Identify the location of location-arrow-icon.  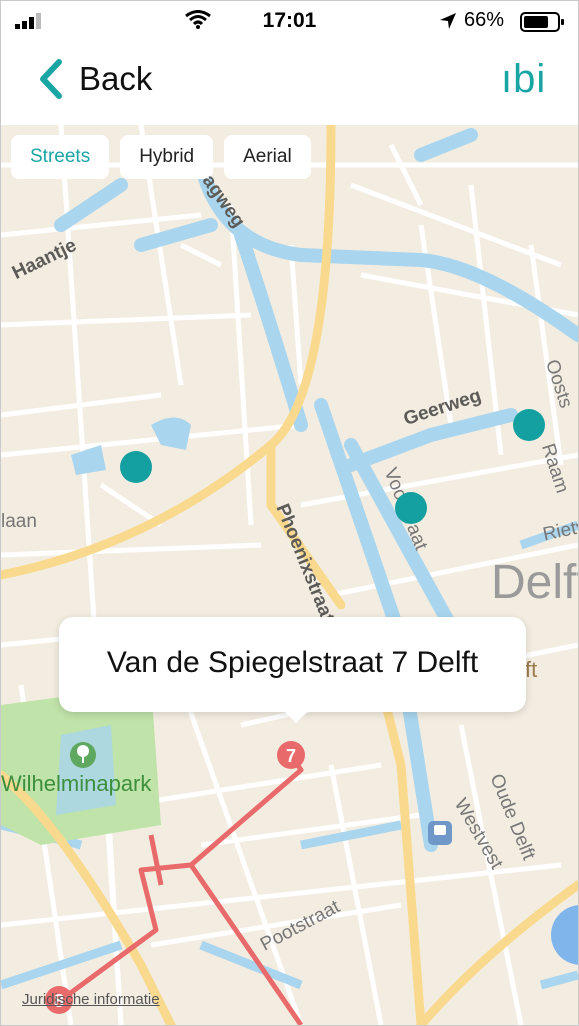
(448, 21).